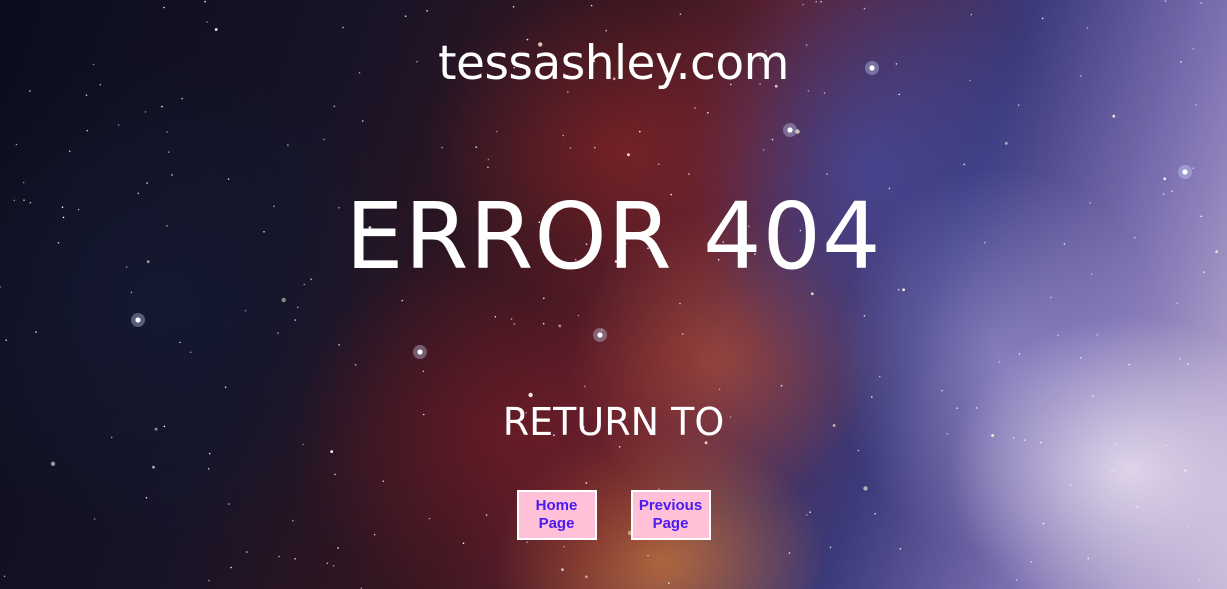 Image resolution: width=1227 pixels, height=589 pixels. I want to click on previous-page-button: Previous Page, so click(670, 515).